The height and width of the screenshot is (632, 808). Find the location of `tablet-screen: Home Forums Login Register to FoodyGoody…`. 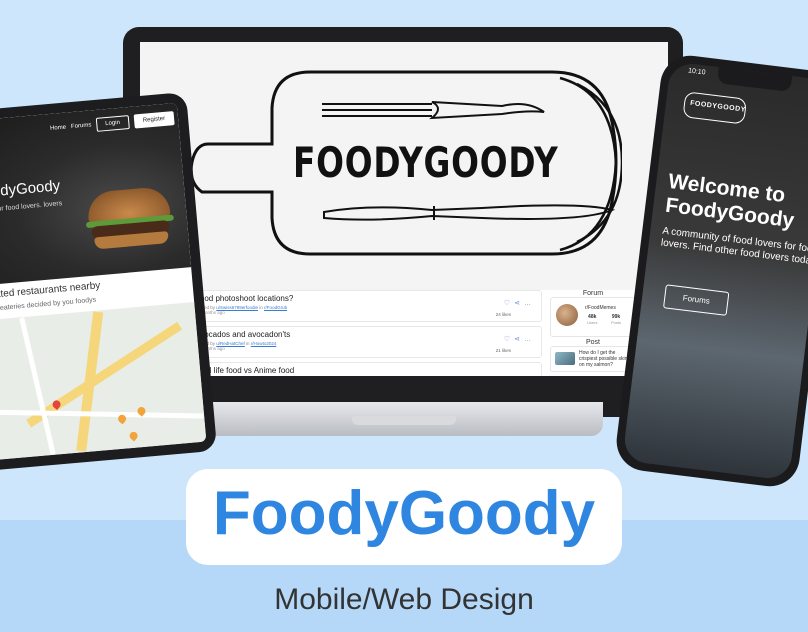

tablet-screen: Home Forums Login Register to FoodyGoody… is located at coordinates (103, 282).